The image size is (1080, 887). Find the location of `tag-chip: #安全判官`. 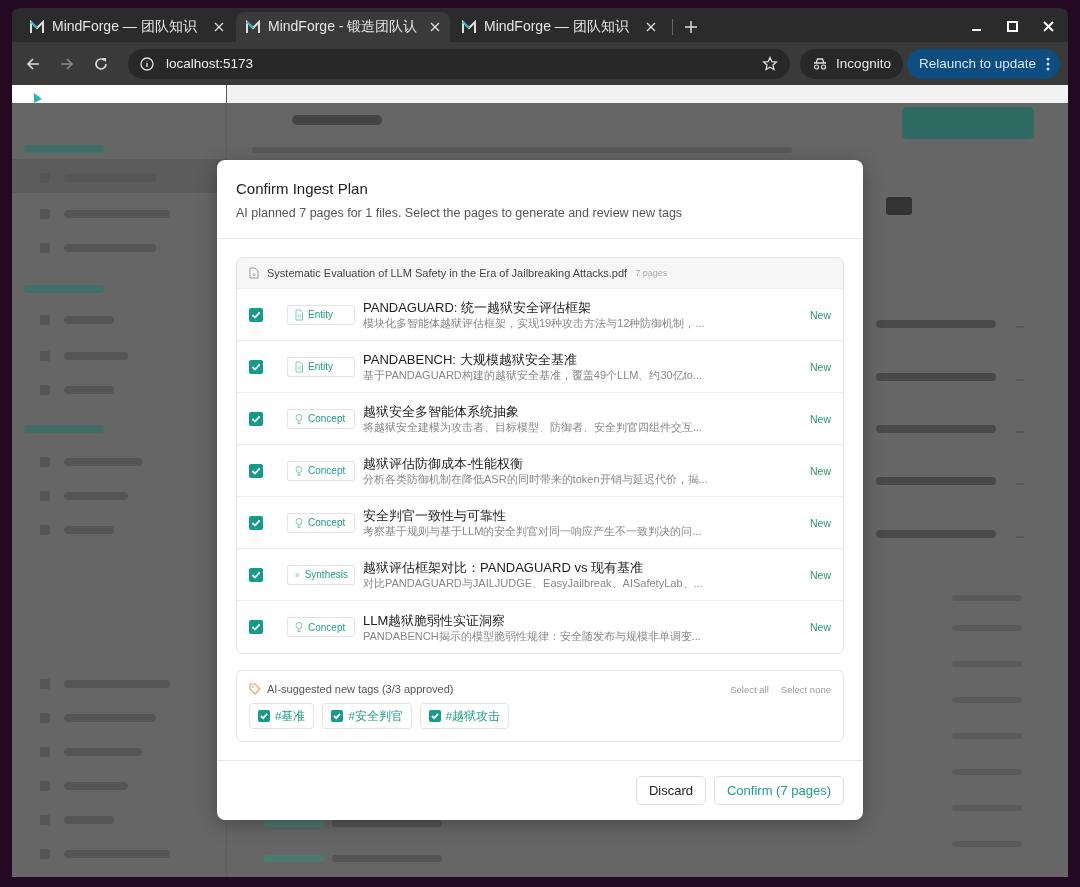

tag-chip: #安全判官 is located at coordinates (367, 716).